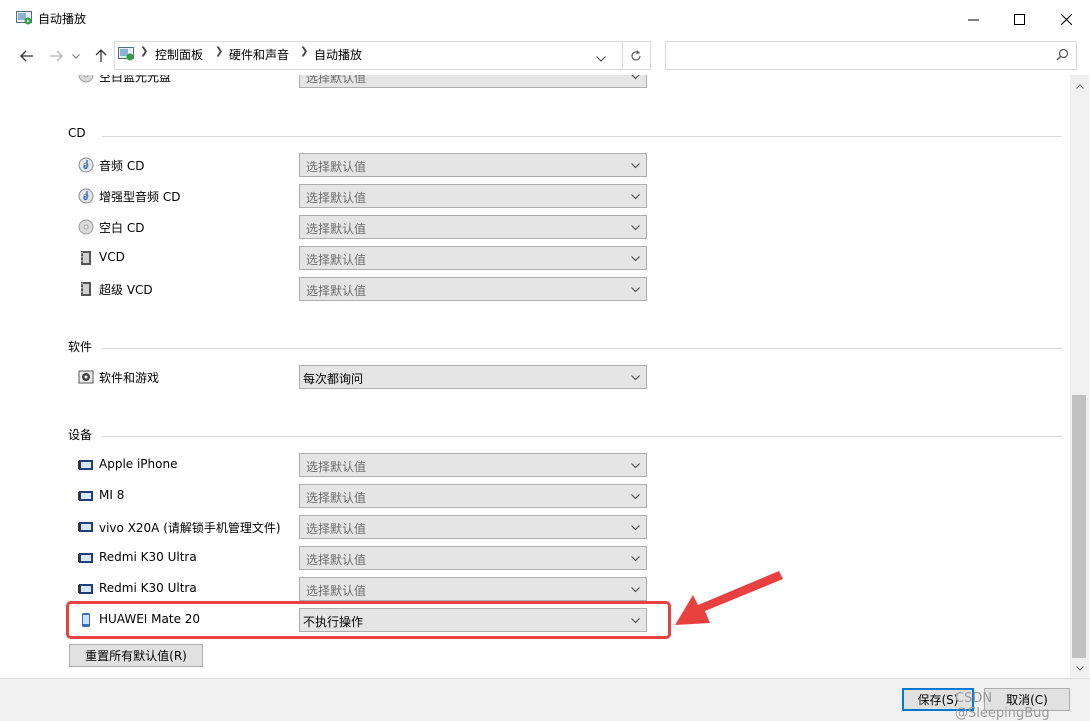 The height and width of the screenshot is (721, 1090). I want to click on refresh-icon, so click(635, 55).